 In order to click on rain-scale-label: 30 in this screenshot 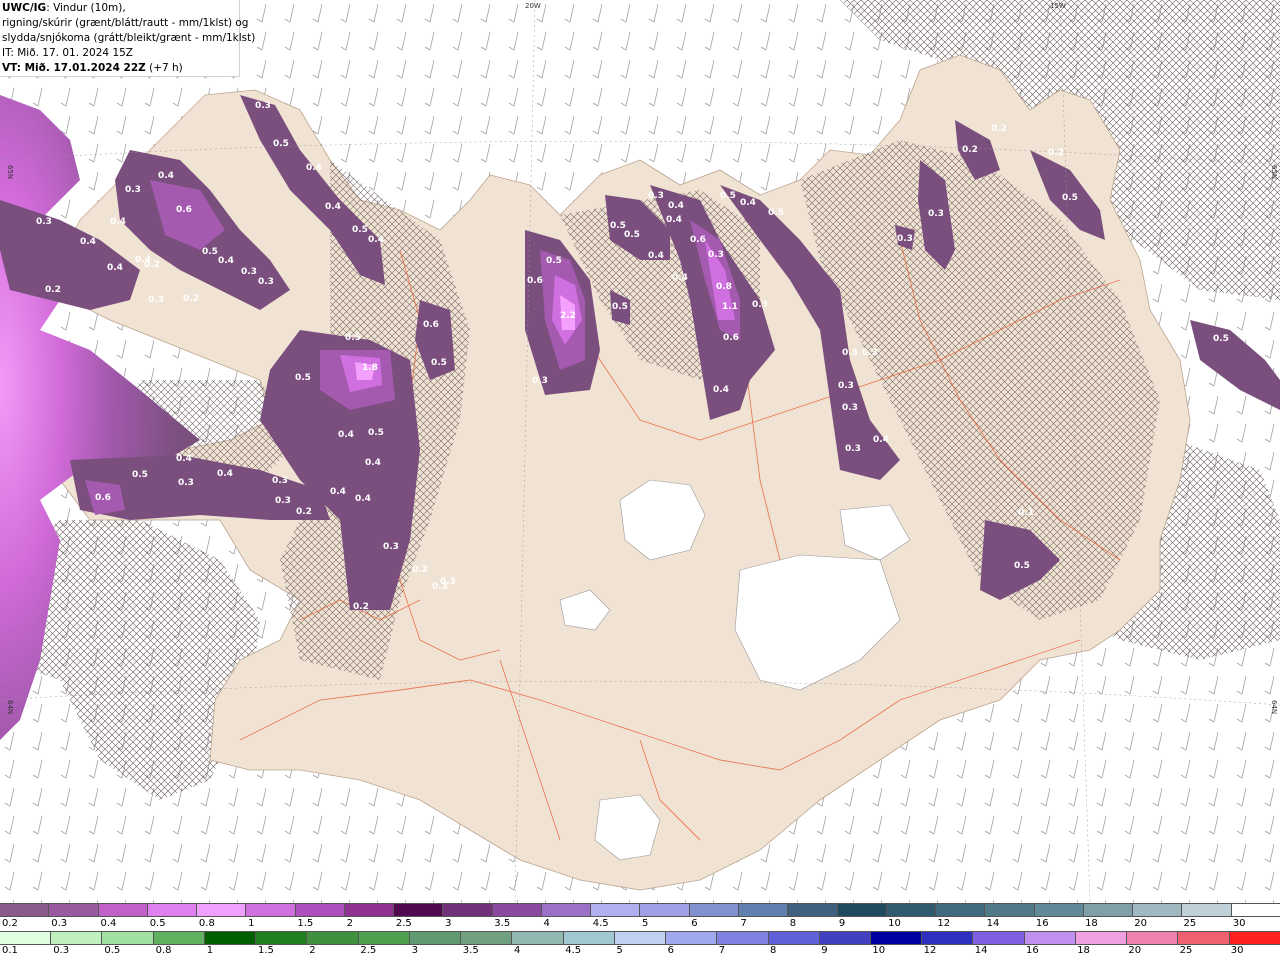, I will do `click(1237, 950)`.